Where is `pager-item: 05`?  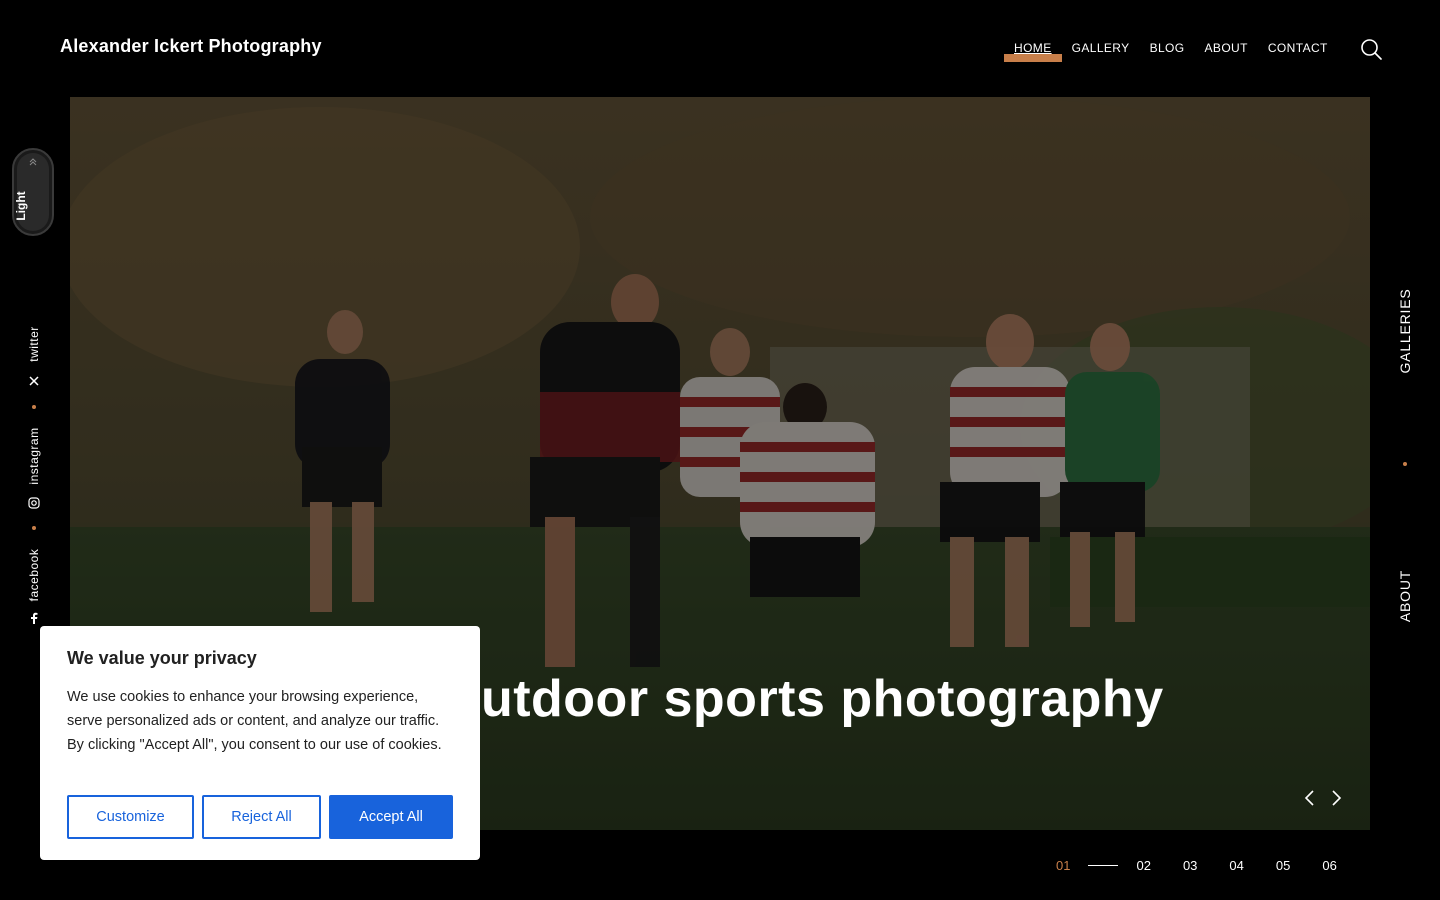
pager-item: 05 is located at coordinates (1283, 865).